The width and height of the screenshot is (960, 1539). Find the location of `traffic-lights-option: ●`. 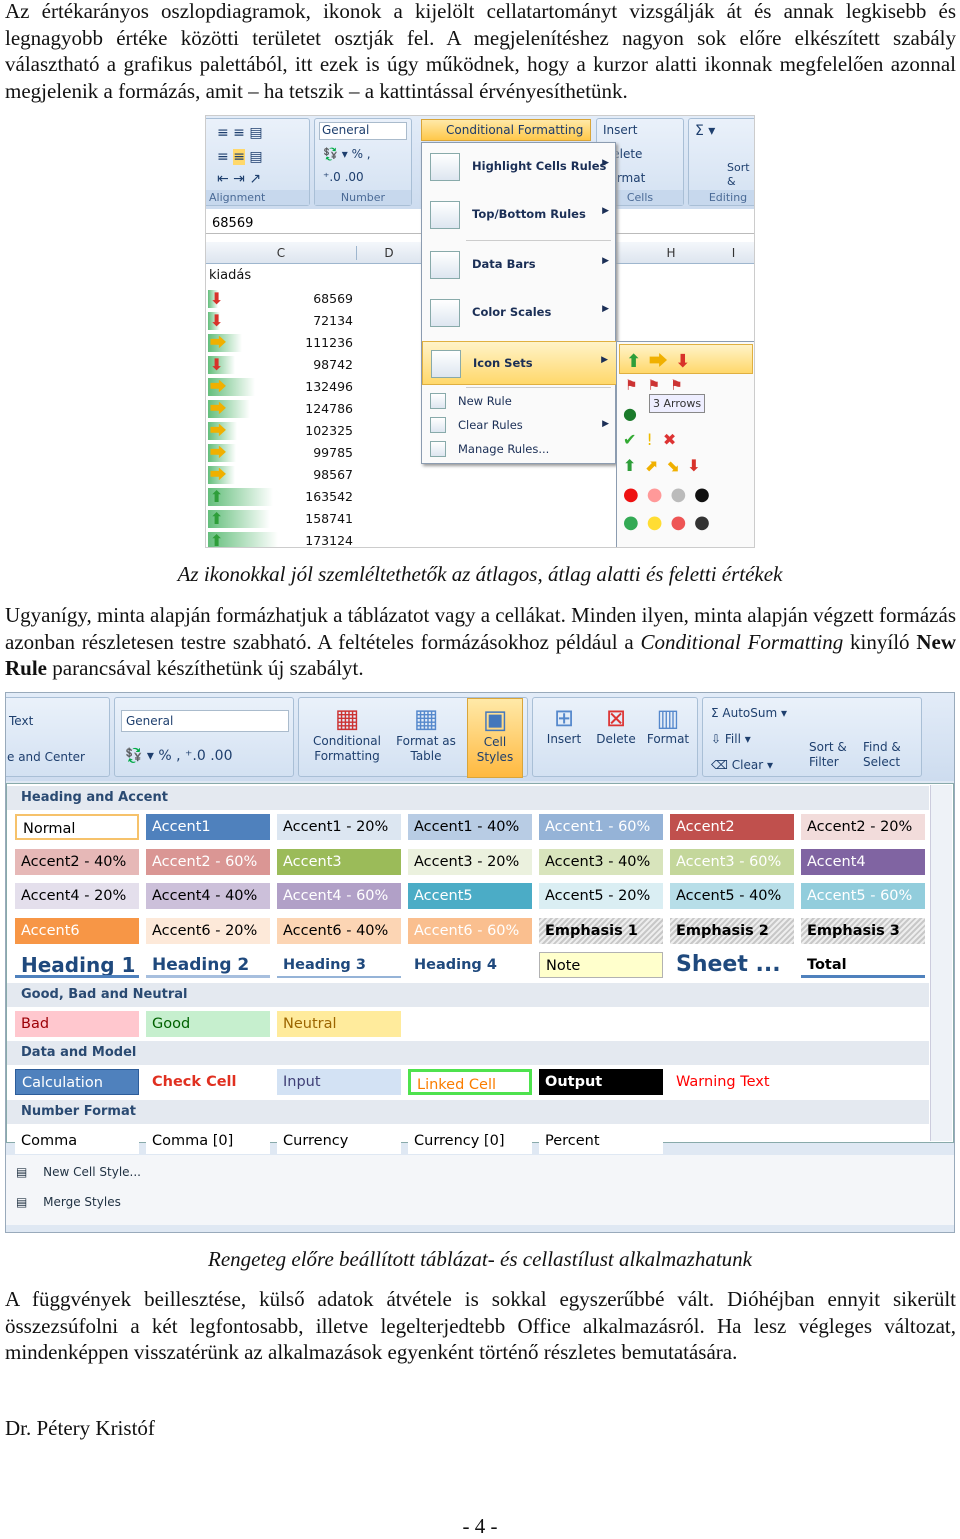

traffic-lights-option: ● is located at coordinates (630, 413).